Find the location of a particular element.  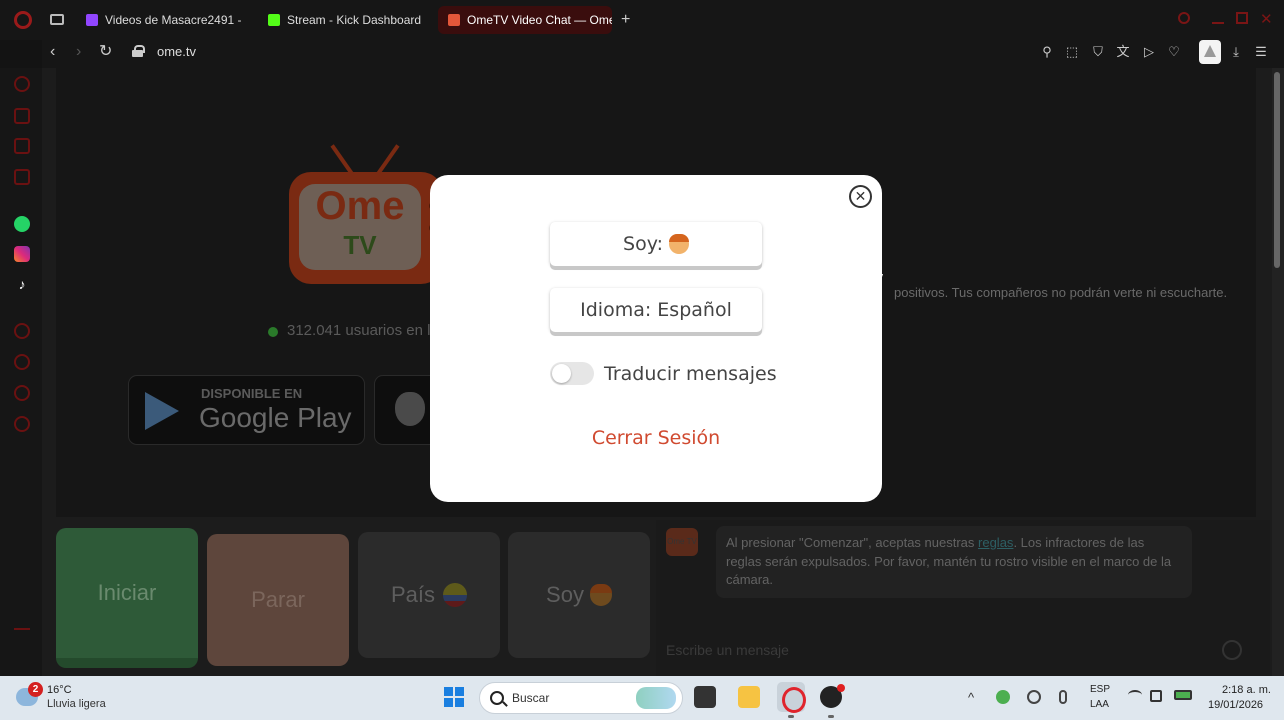

weather-description: Lluvia ligera is located at coordinates (76, 704).